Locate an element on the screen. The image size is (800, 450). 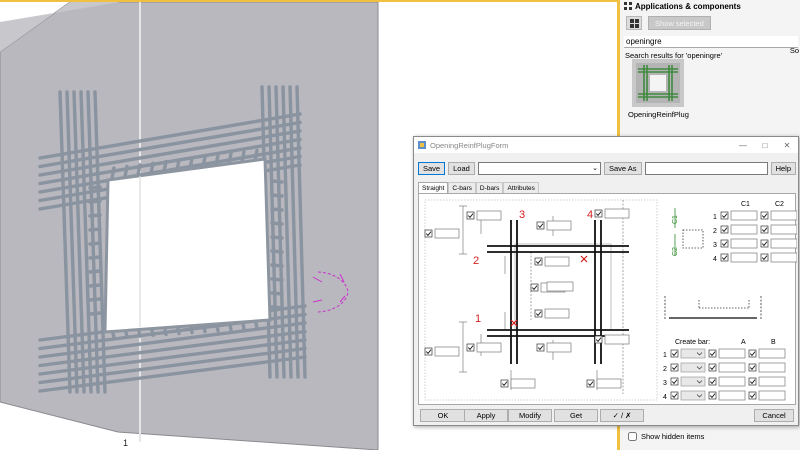
component-search-input is located at coordinates (711, 42).